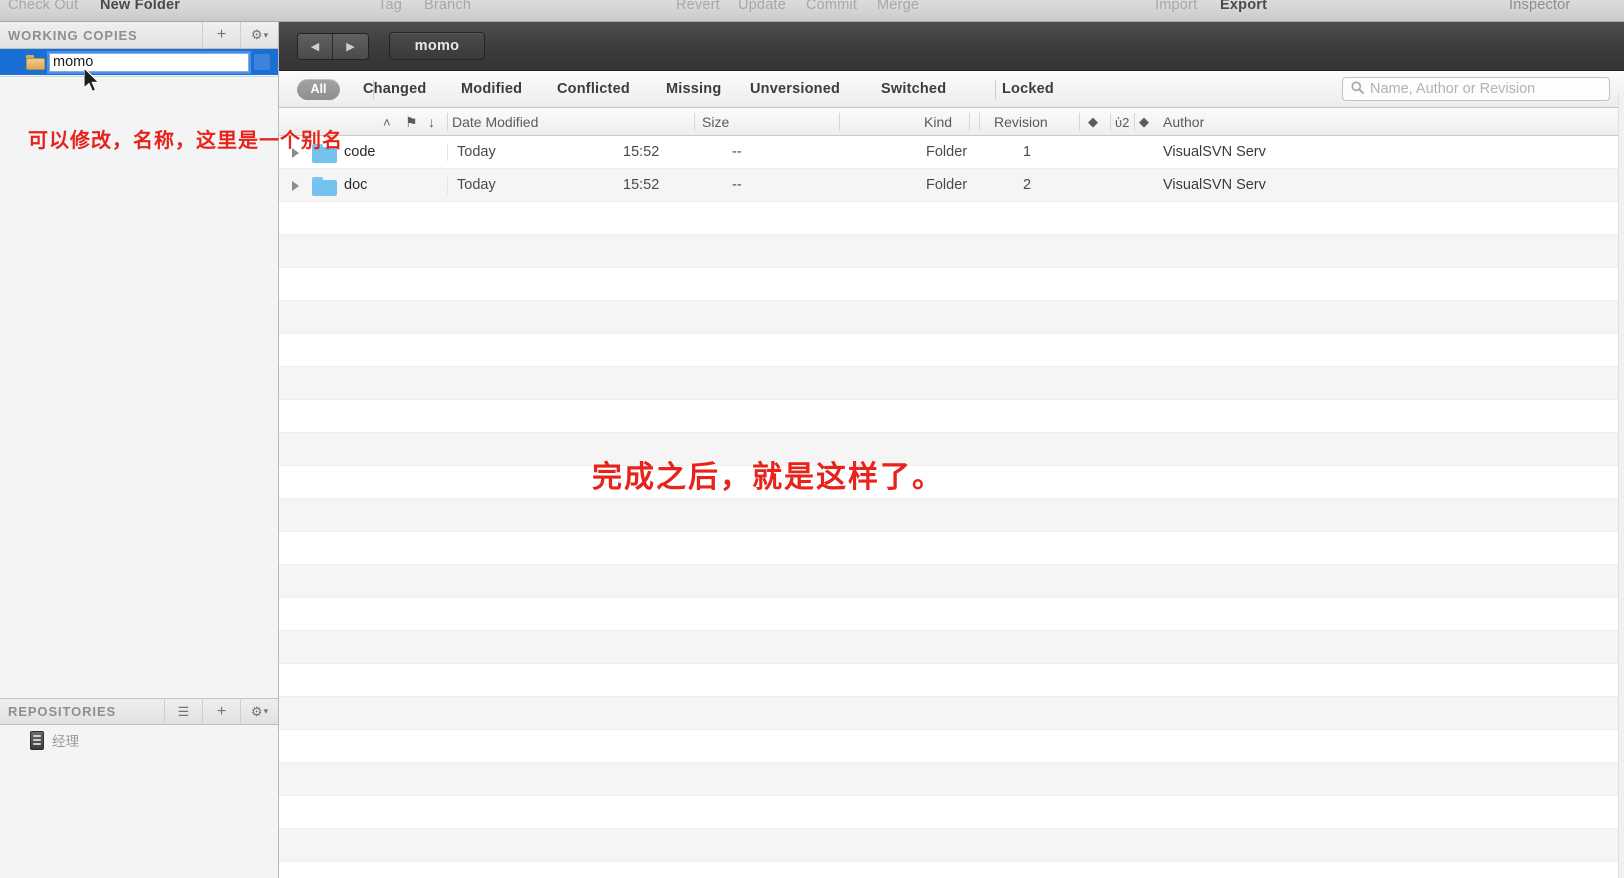 The height and width of the screenshot is (878, 1624). I want to click on toolbar-button-revert: Revert, so click(698, 8).